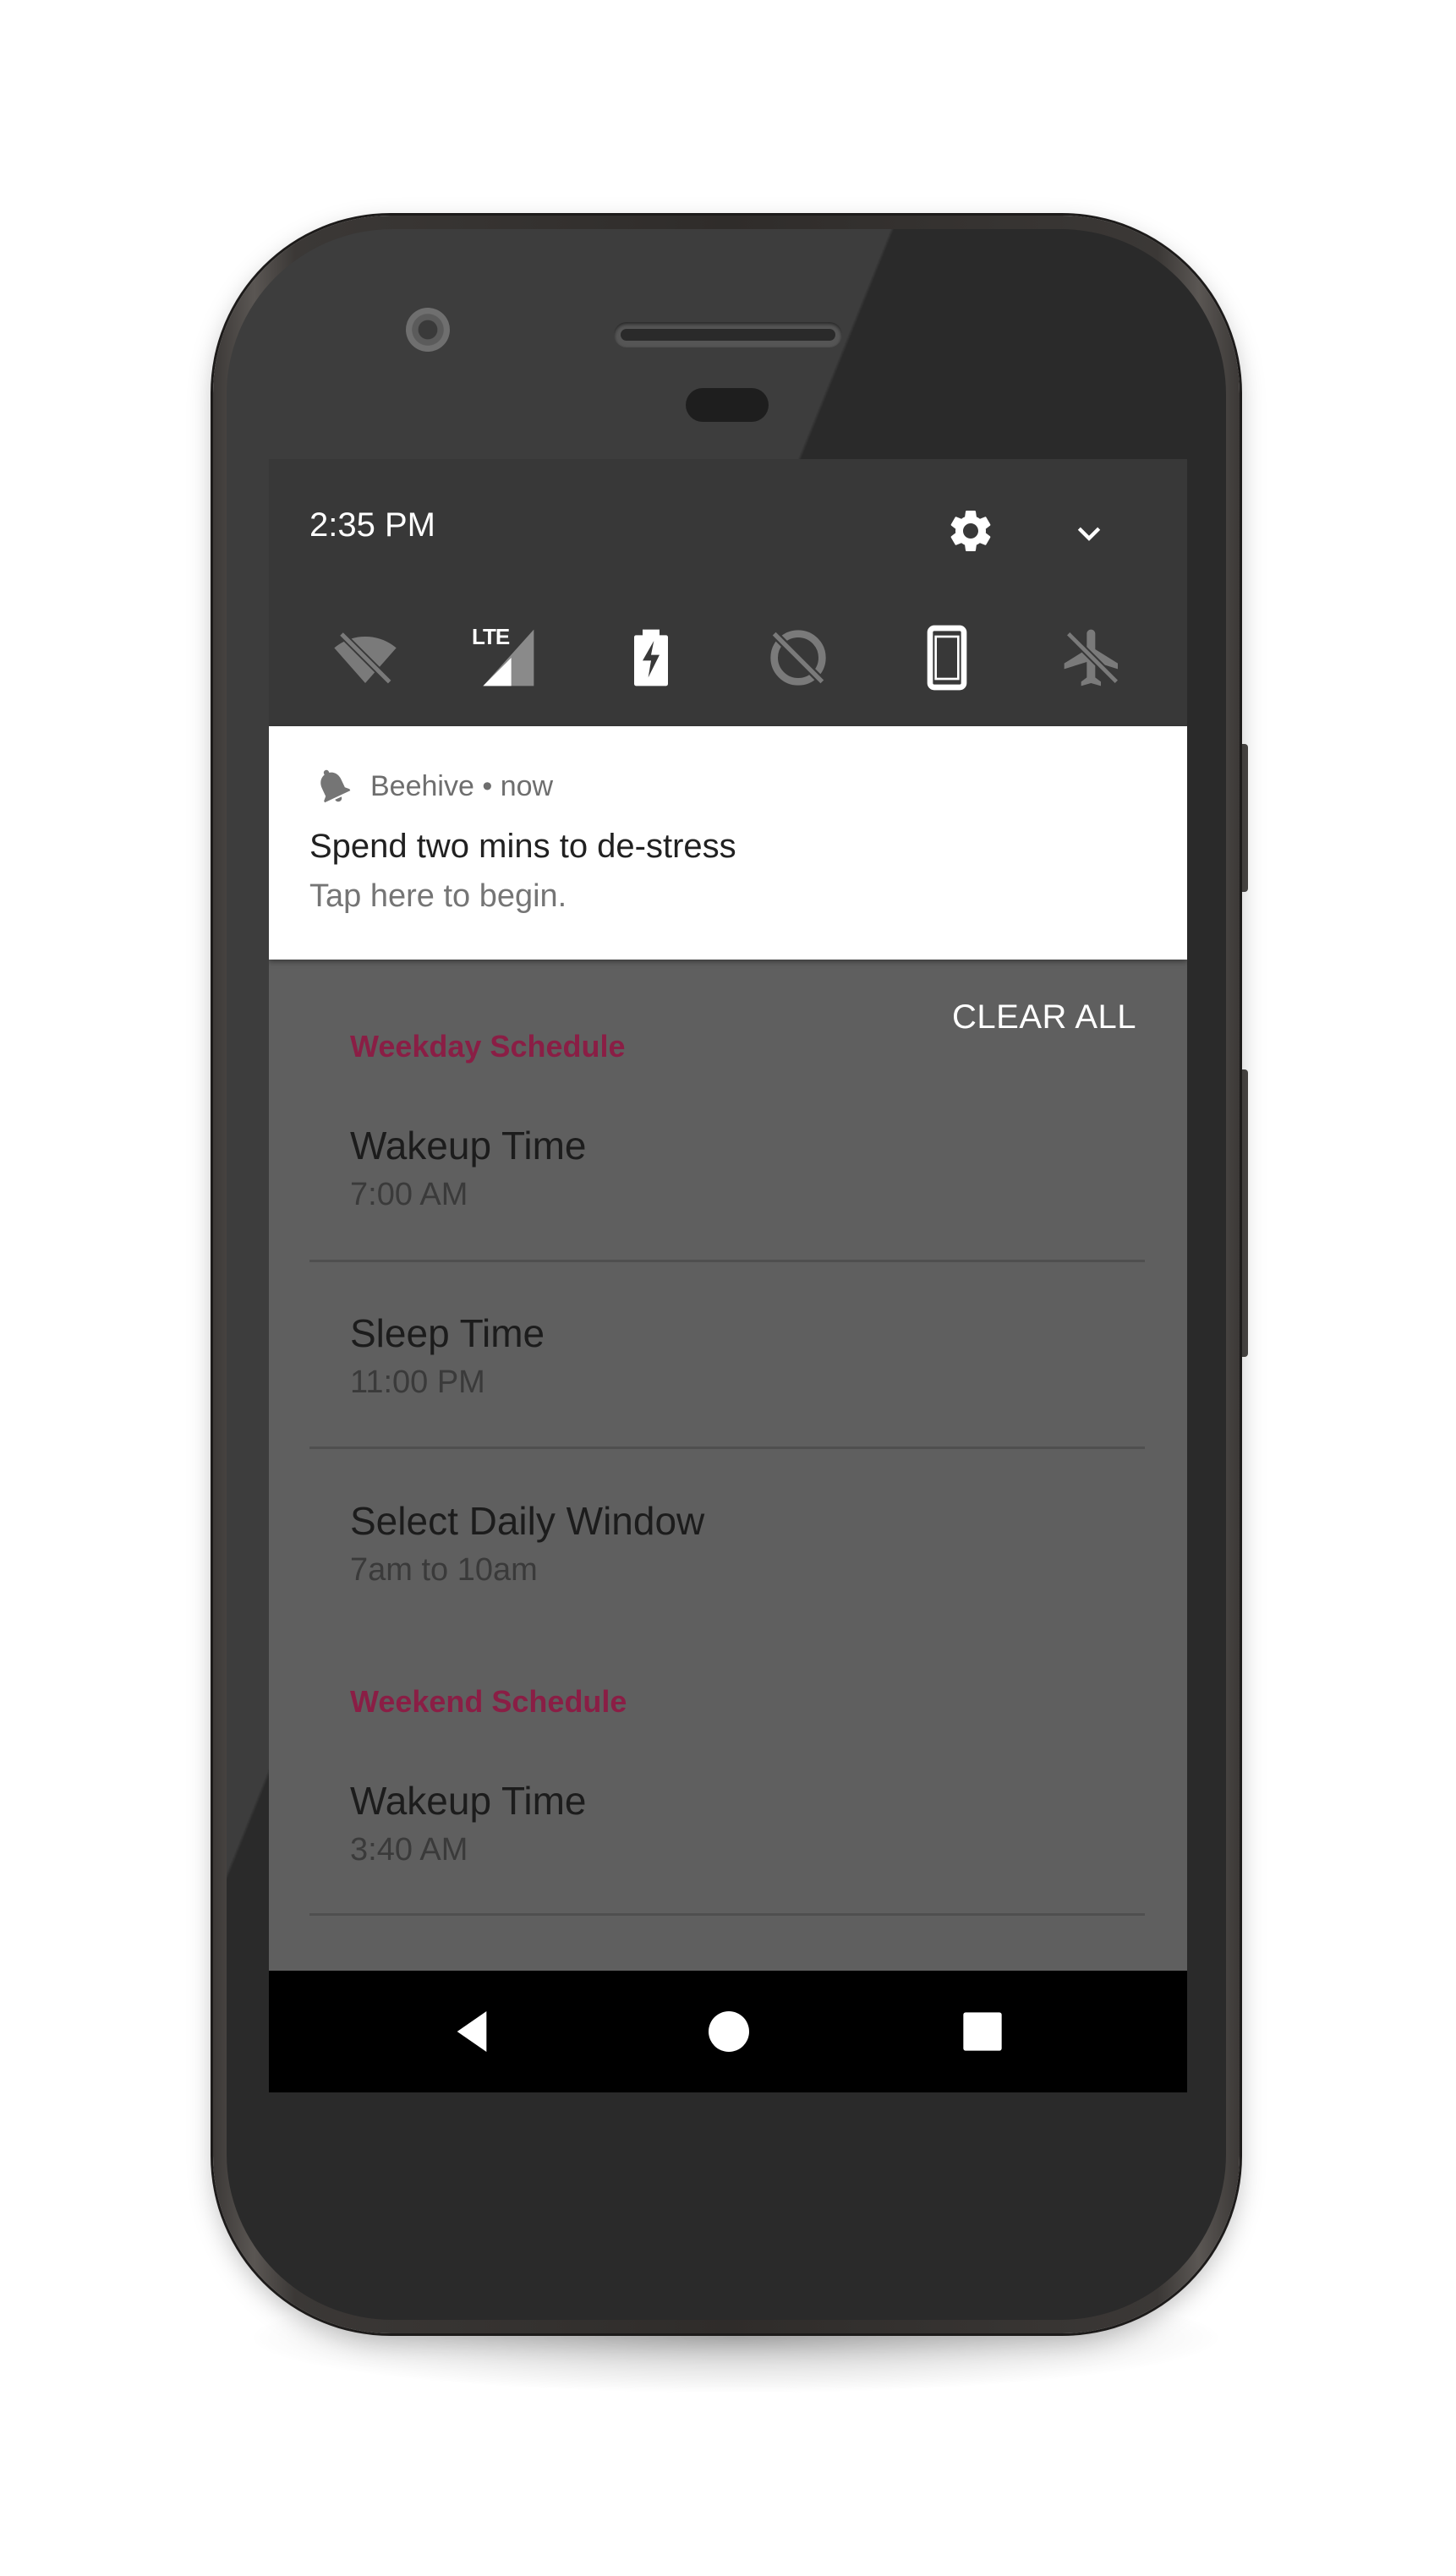 This screenshot has width=1456, height=2576. What do you see at coordinates (728, 1403) in the screenshot?
I see `pref-weekday-sleep-time: Sleep Time 11:00 PM` at bounding box center [728, 1403].